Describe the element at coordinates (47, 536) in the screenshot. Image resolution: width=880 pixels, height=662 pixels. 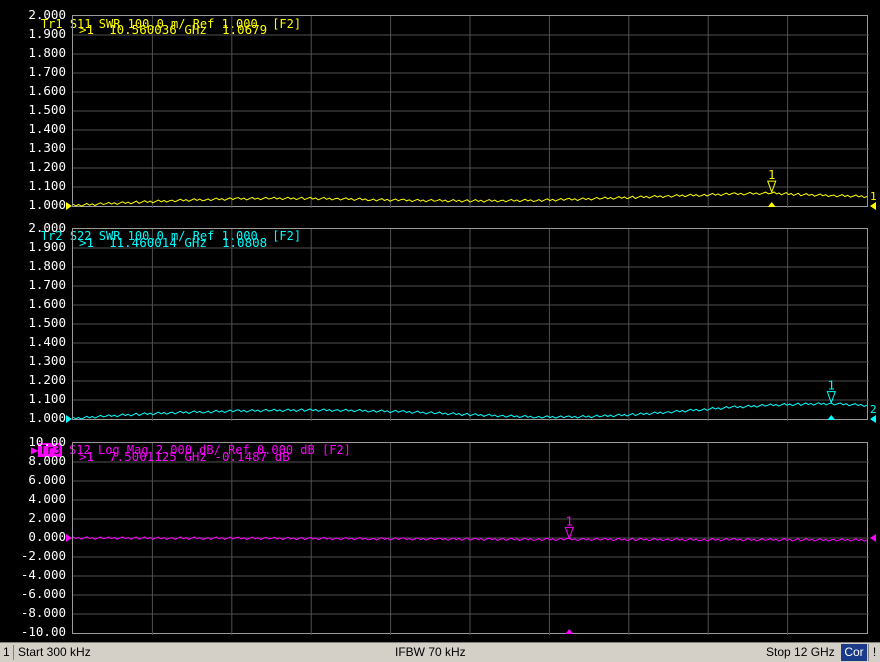
I see `y-tick-label: 0.000` at that location.